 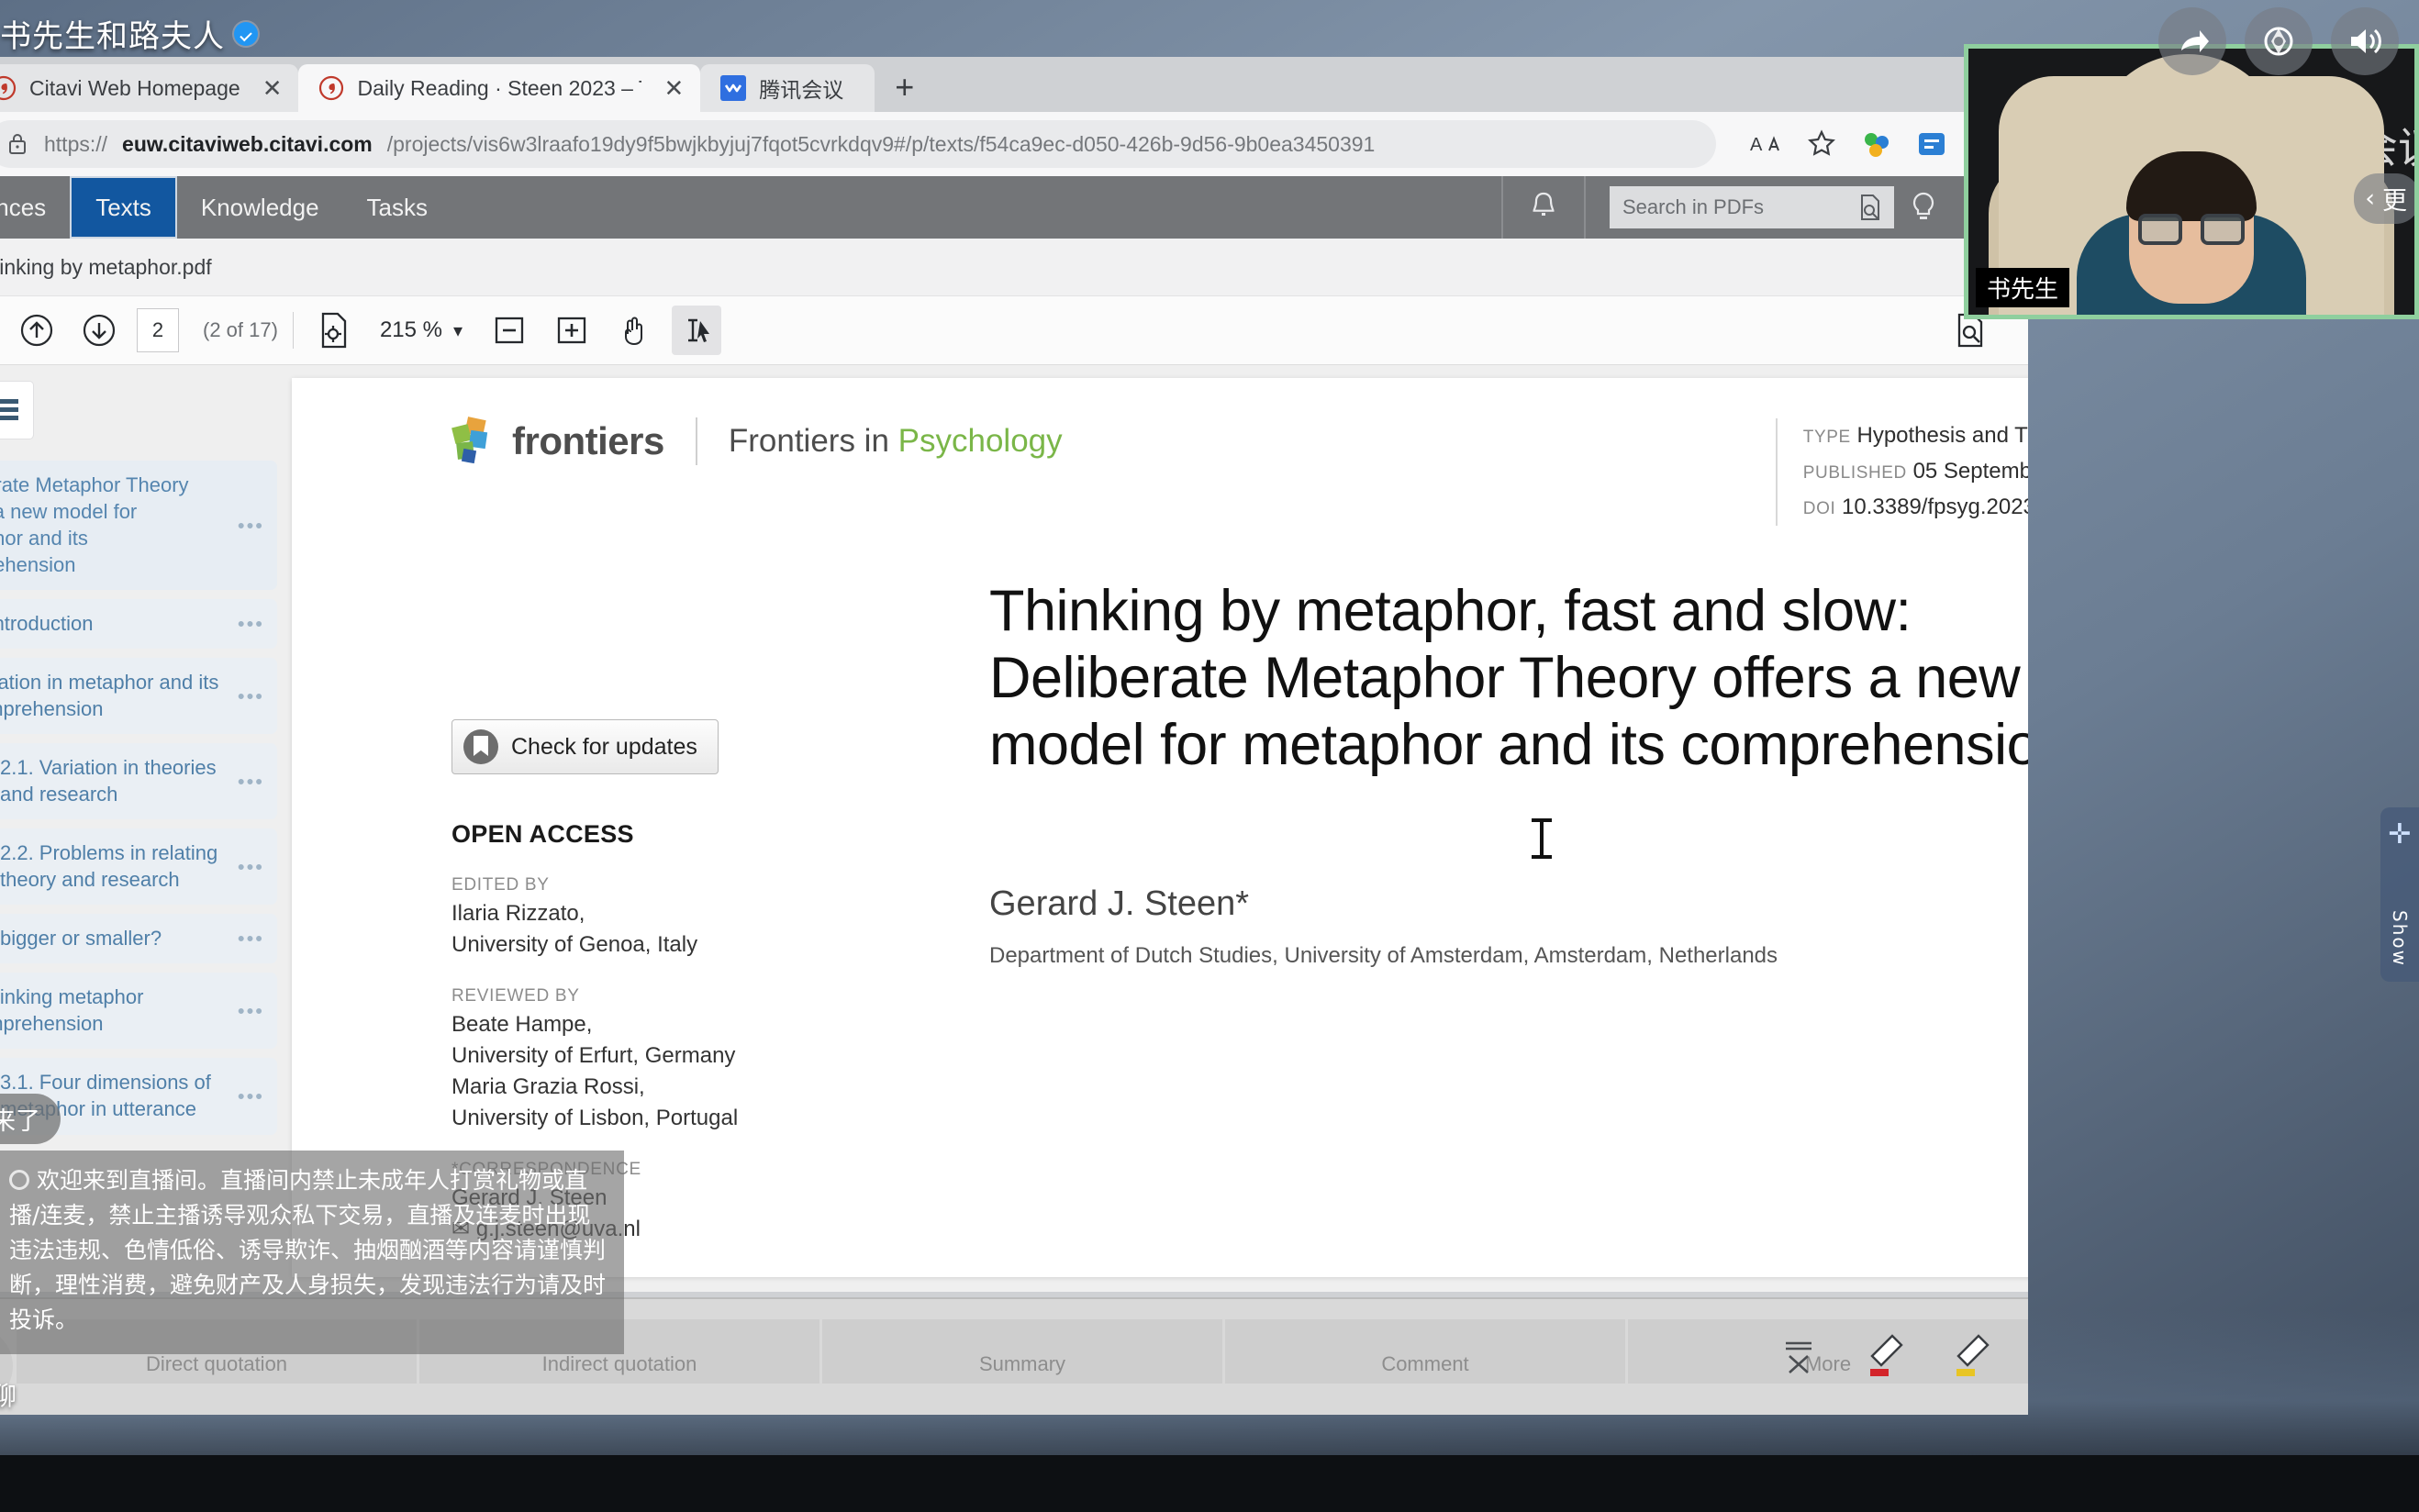 What do you see at coordinates (509, 331) in the screenshot?
I see `zoom-out-icon` at bounding box center [509, 331].